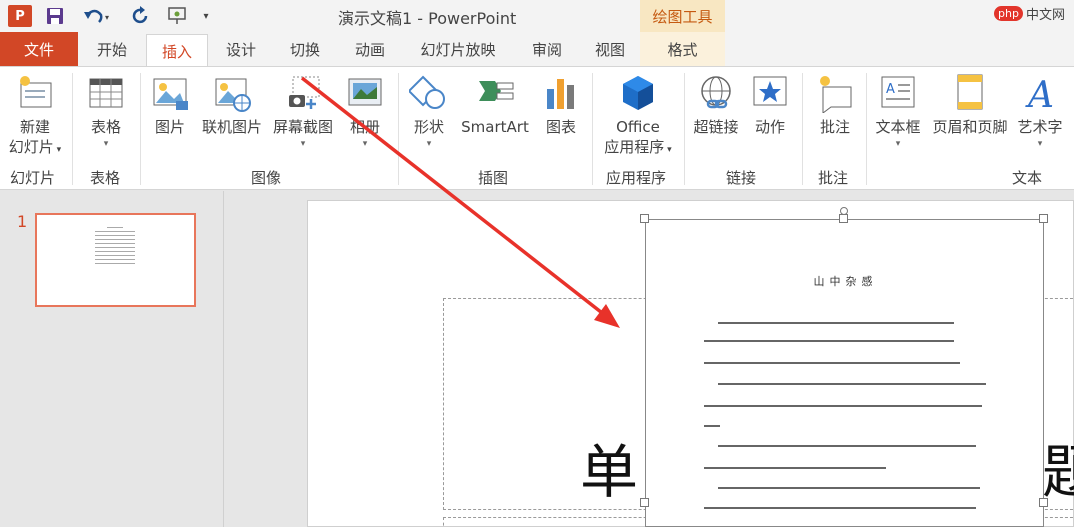  Describe the element at coordinates (460, 202) in the screenshot. I see `annotation-arrow-icon` at that location.